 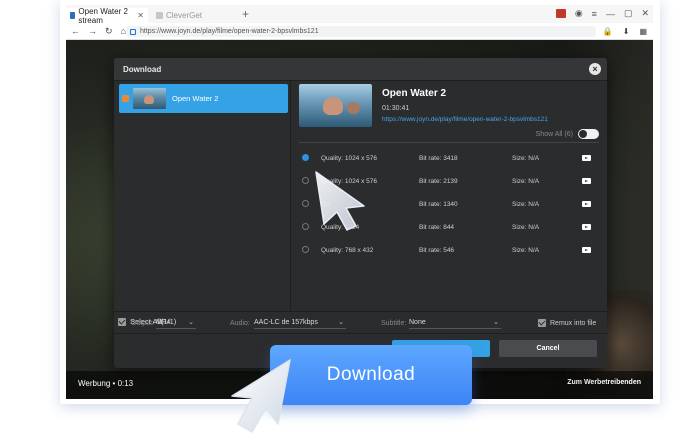 What do you see at coordinates (286, 322) in the screenshot?
I see `audio-track-value: AAC-LC de 157kbps` at bounding box center [286, 322].